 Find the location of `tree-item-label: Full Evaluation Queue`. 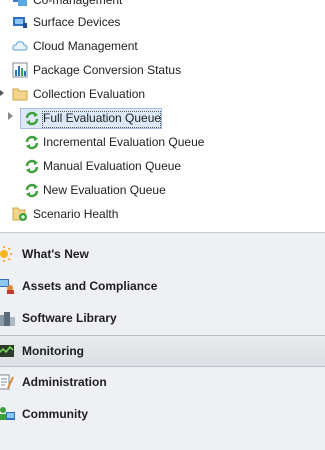

tree-item-label: Full Evaluation Queue is located at coordinates (102, 118).